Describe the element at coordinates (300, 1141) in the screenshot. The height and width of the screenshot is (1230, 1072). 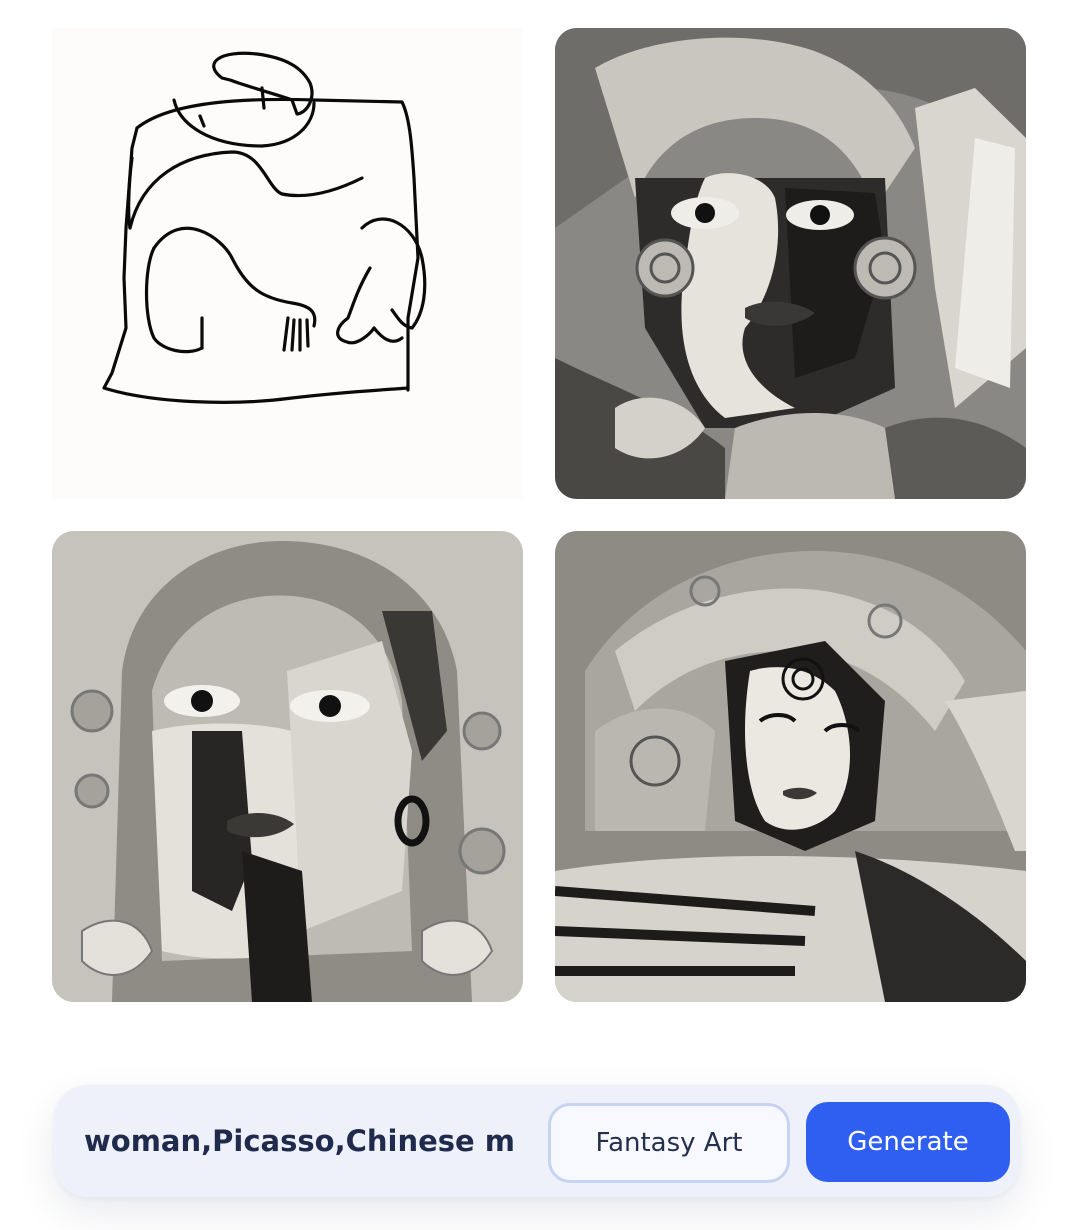
I see `prompt-input` at that location.